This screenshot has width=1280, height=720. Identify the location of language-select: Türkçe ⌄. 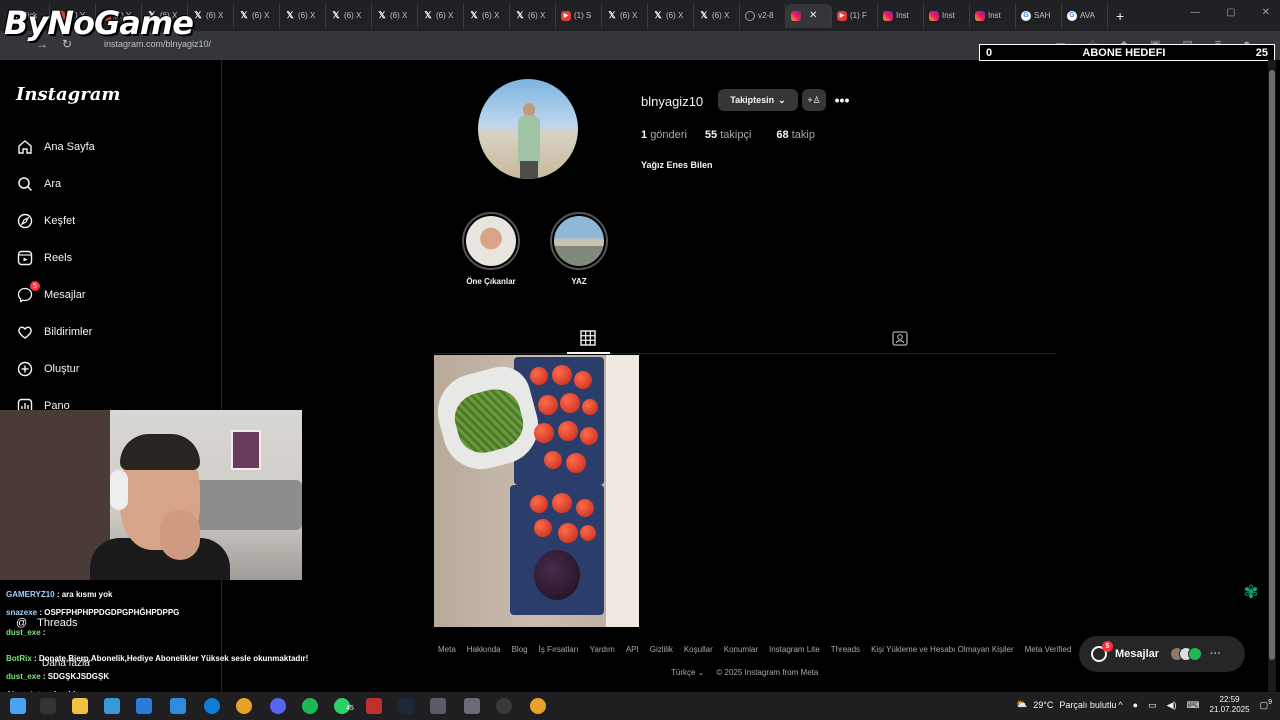
(687, 672).